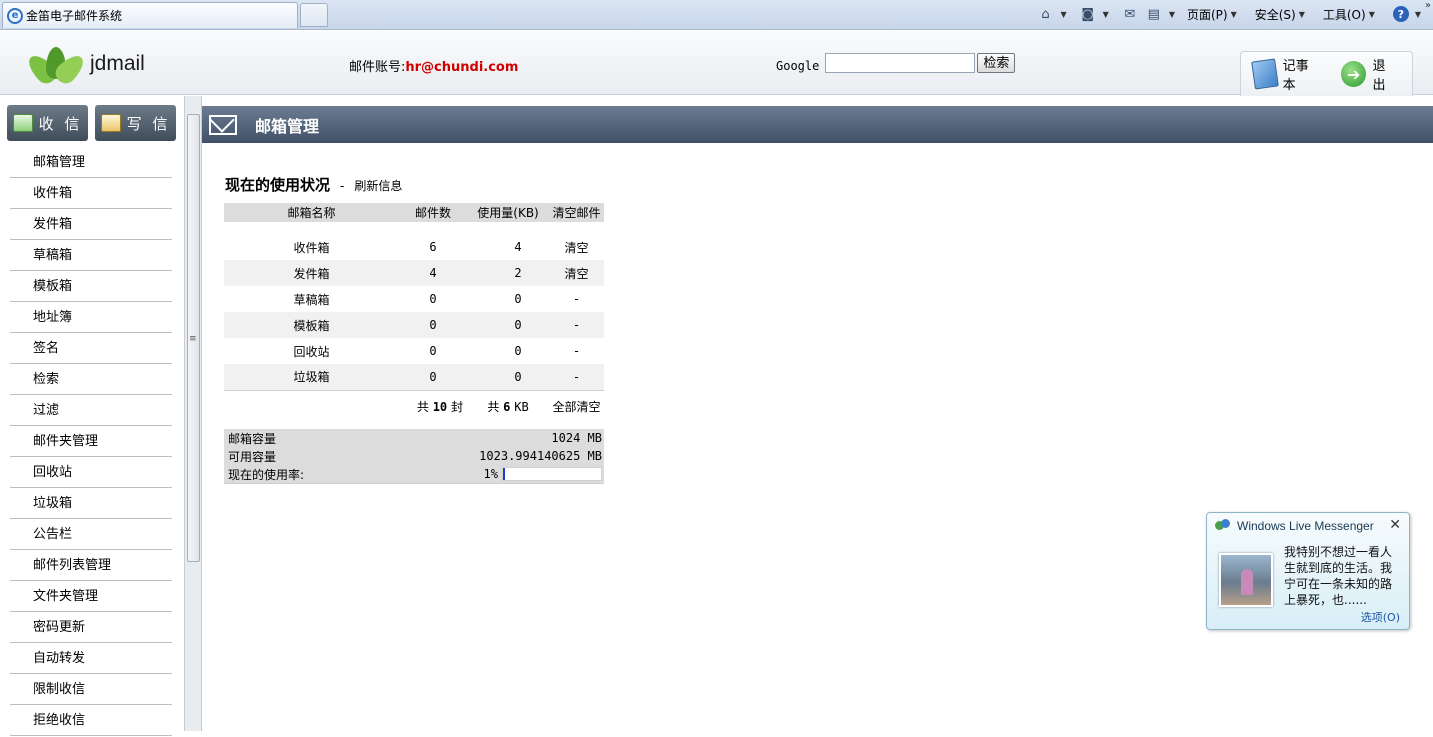 Image resolution: width=1433 pixels, height=737 pixels. Describe the element at coordinates (91, 286) in the screenshot. I see `sidebar-item-templates: 模板箱` at that location.